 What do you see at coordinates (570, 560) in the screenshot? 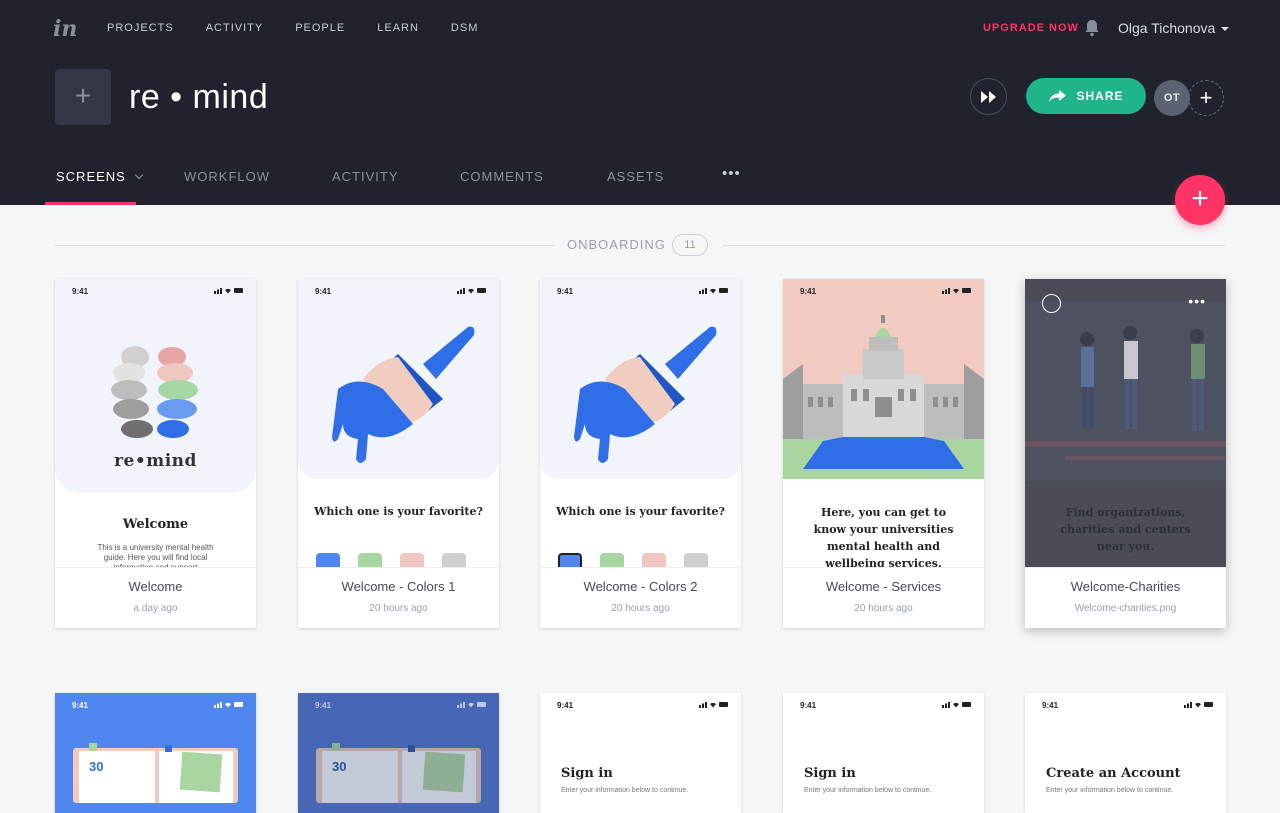
I see `swatch-blue-selected` at bounding box center [570, 560].